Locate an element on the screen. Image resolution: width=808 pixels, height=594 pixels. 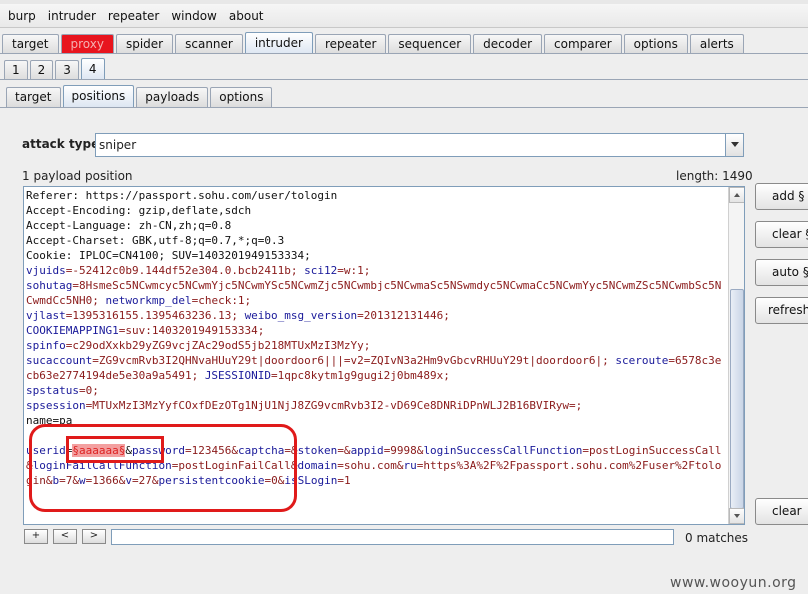
search-input is located at coordinates (392, 537).